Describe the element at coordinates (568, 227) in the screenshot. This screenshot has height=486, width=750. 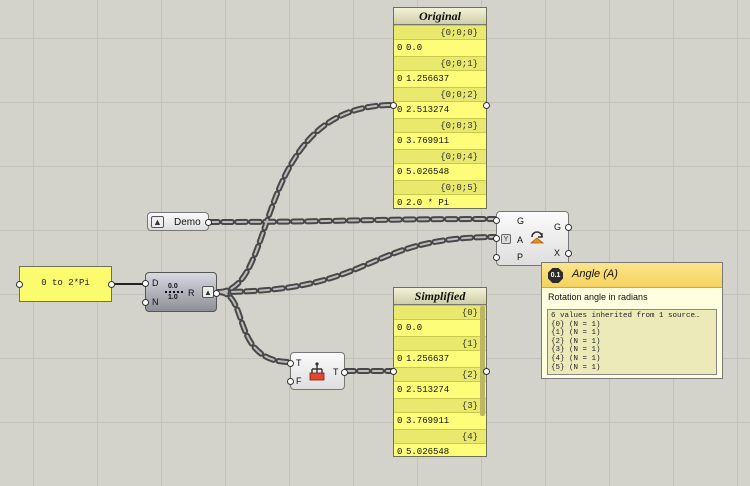
I see `output-grip-g` at that location.